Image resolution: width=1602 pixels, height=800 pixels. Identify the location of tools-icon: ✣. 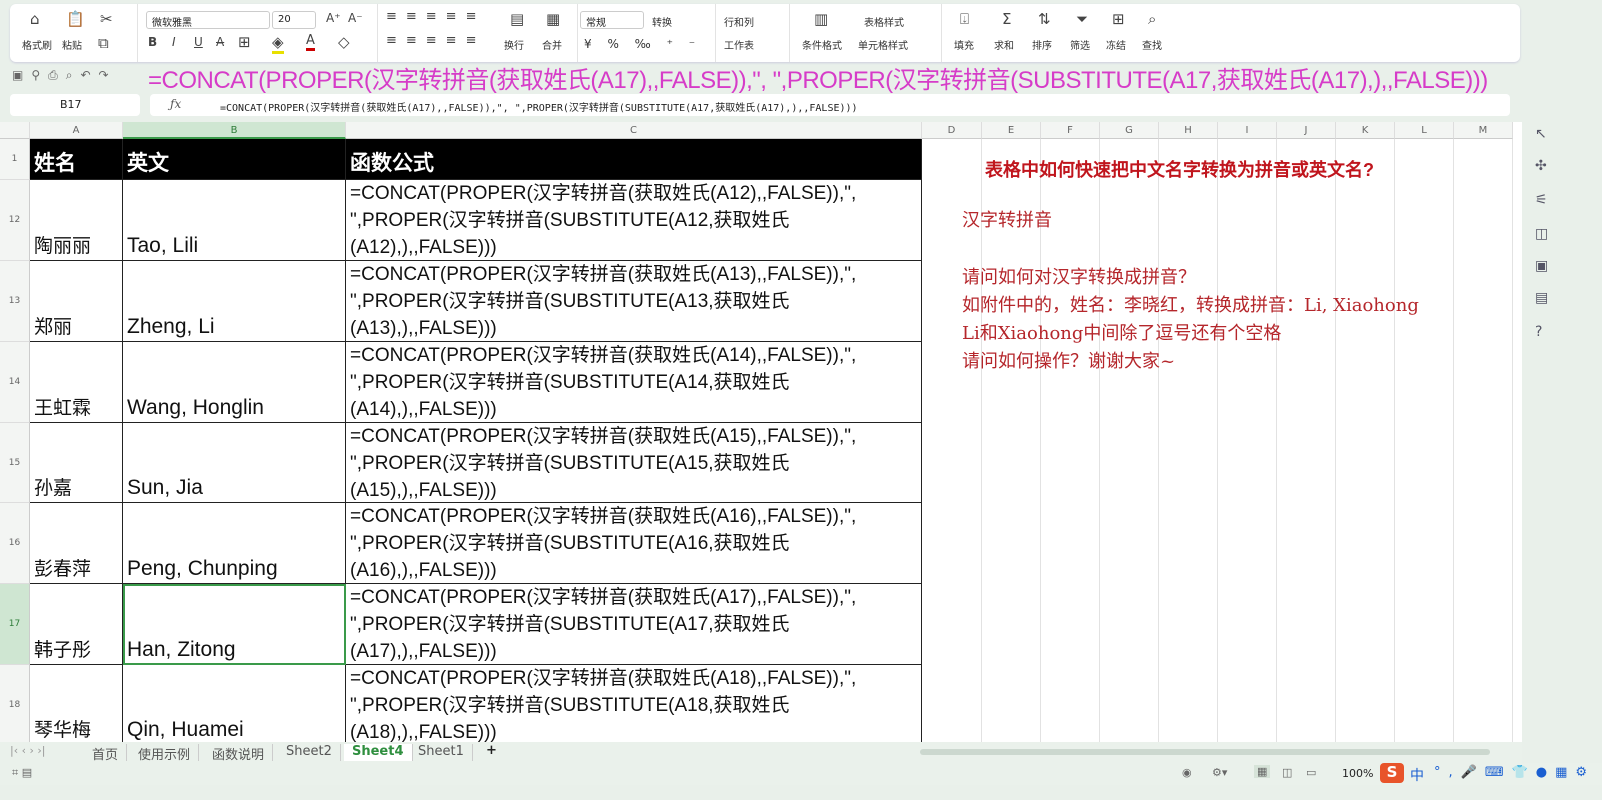
(1541, 166).